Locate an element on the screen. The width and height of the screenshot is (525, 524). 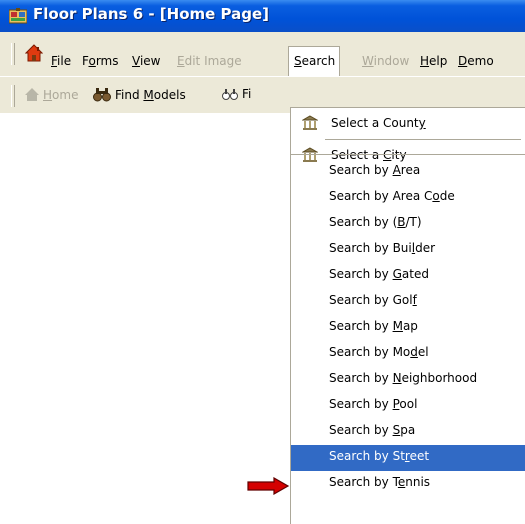
select-county-label: Select a County is located at coordinates (378, 123).